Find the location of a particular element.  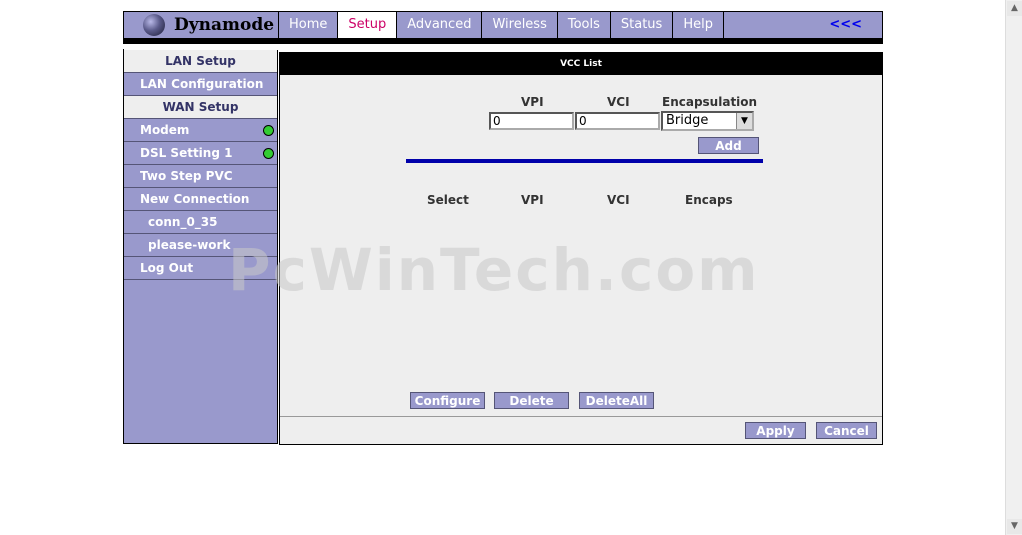

vci-input is located at coordinates (617, 121).